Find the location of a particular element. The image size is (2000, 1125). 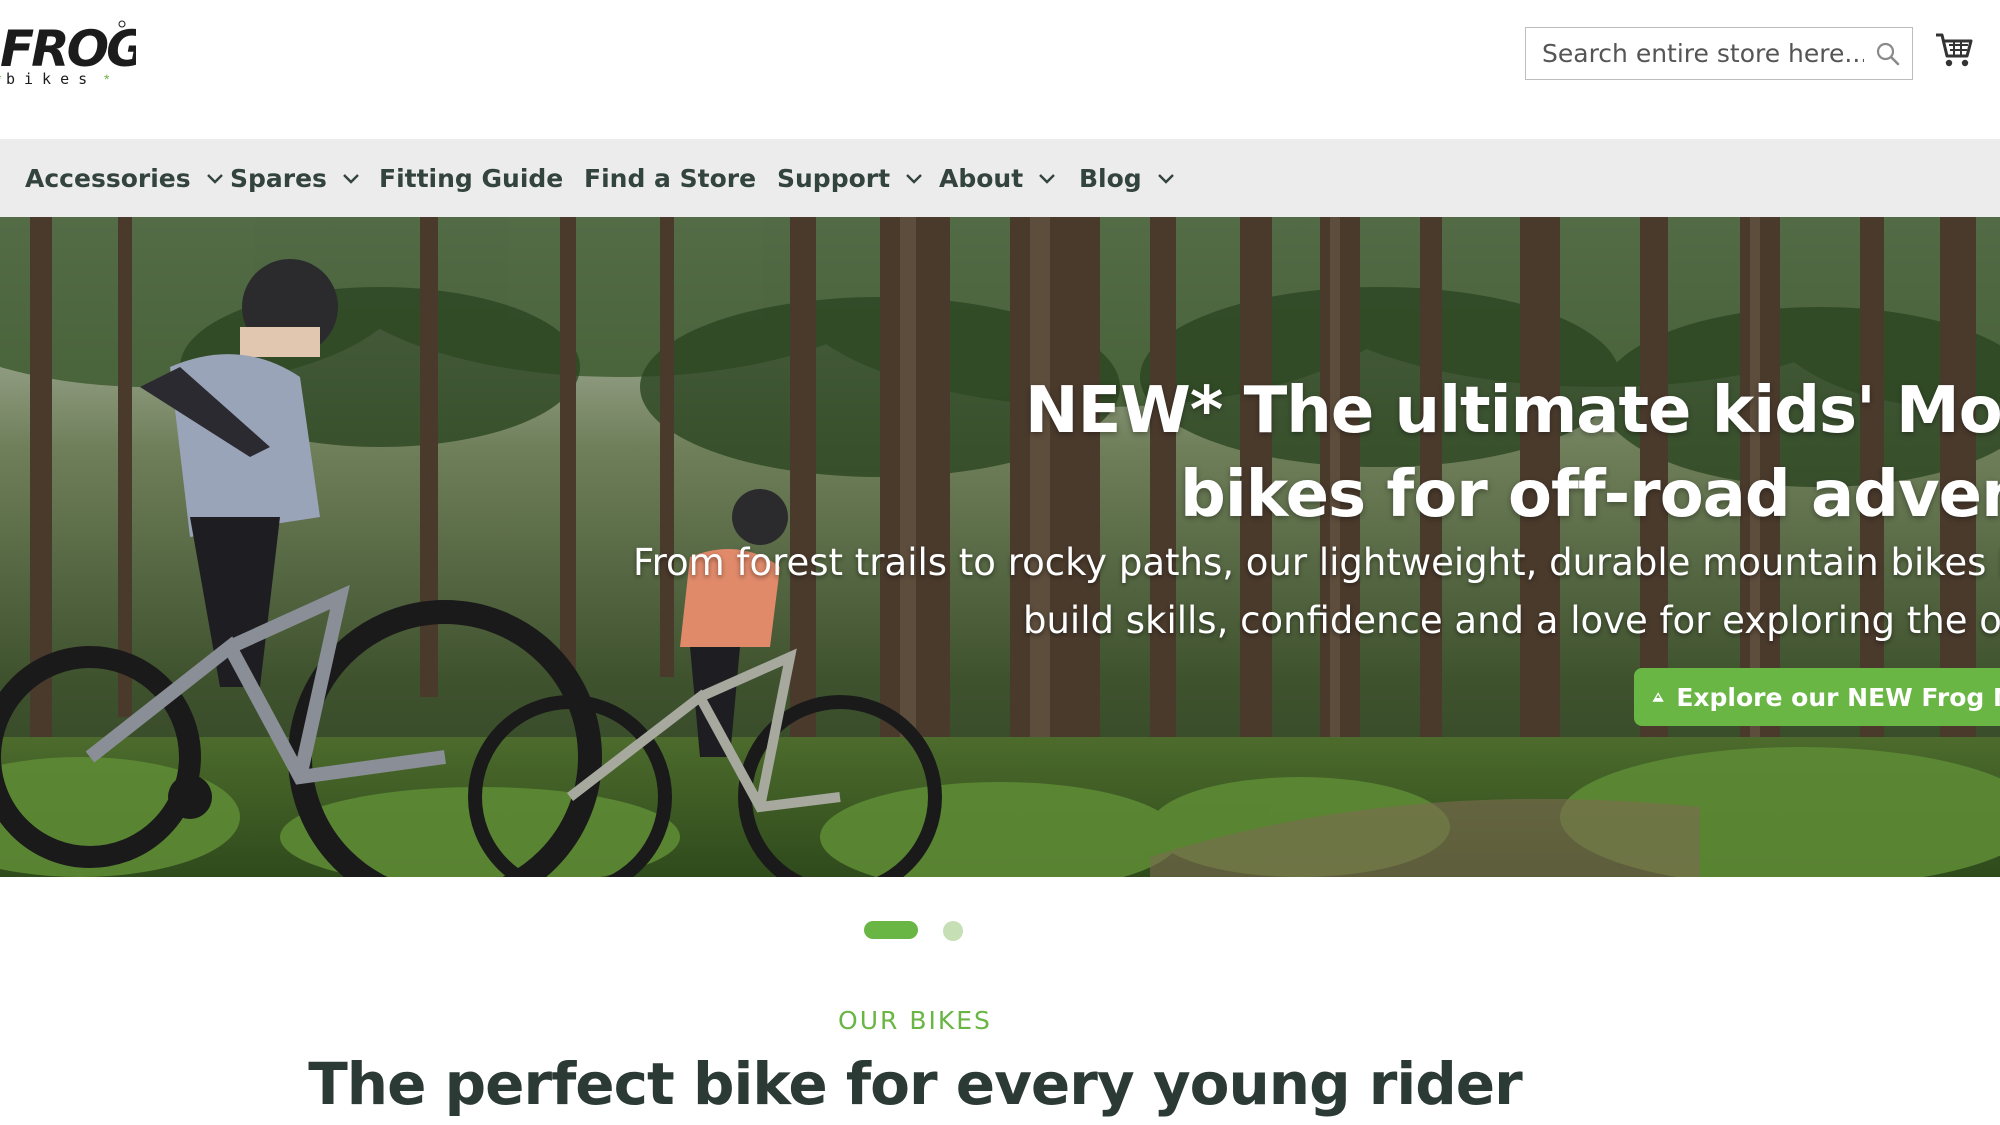

explore-frog-mtb-button: Explore our NEW Frog MTB is located at coordinates (1817, 697).